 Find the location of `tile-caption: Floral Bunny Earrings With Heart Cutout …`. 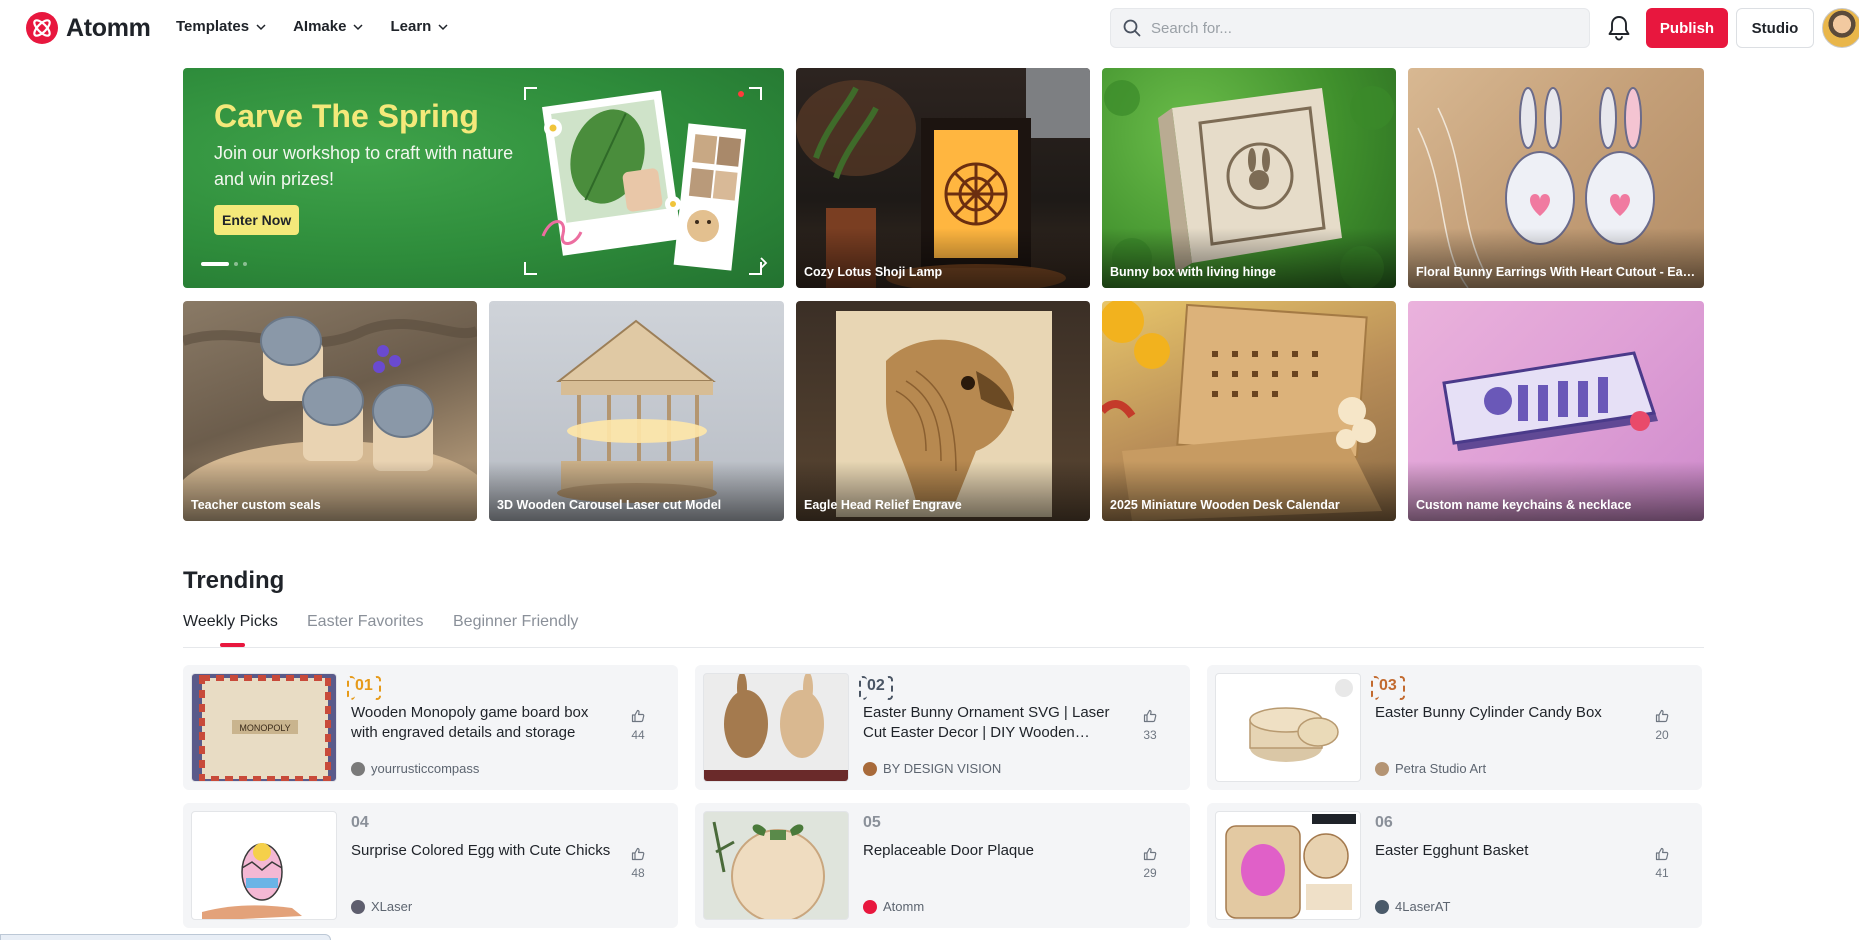

tile-caption: Floral Bunny Earrings With Heart Cutout … is located at coordinates (1556, 272).